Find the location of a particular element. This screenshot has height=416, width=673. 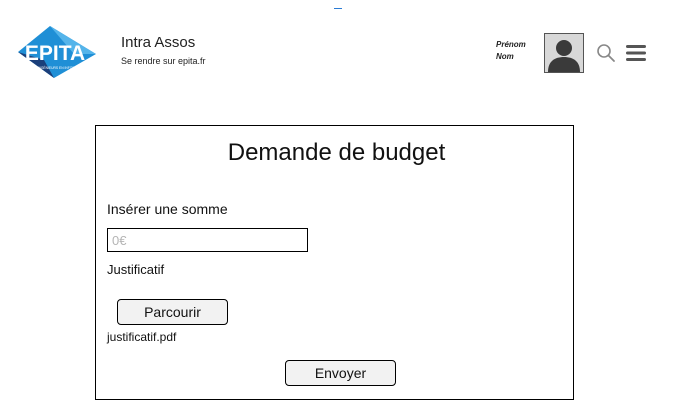

top-divider-mark is located at coordinates (338, 8).